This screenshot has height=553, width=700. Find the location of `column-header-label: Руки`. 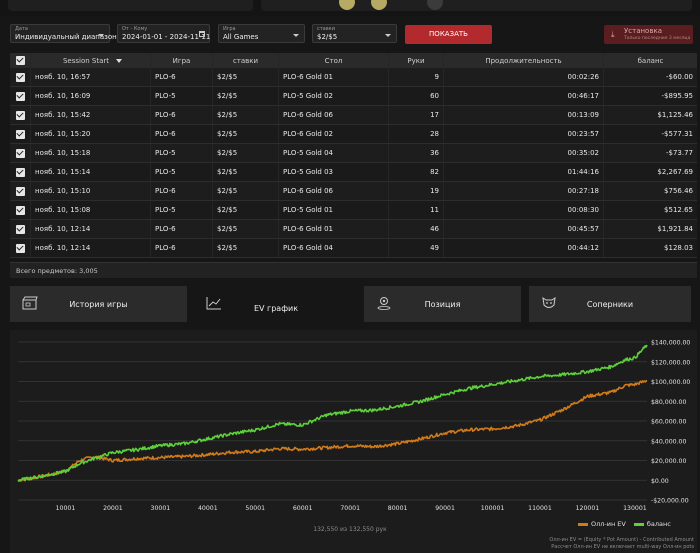

column-header-label: Руки is located at coordinates (416, 60).